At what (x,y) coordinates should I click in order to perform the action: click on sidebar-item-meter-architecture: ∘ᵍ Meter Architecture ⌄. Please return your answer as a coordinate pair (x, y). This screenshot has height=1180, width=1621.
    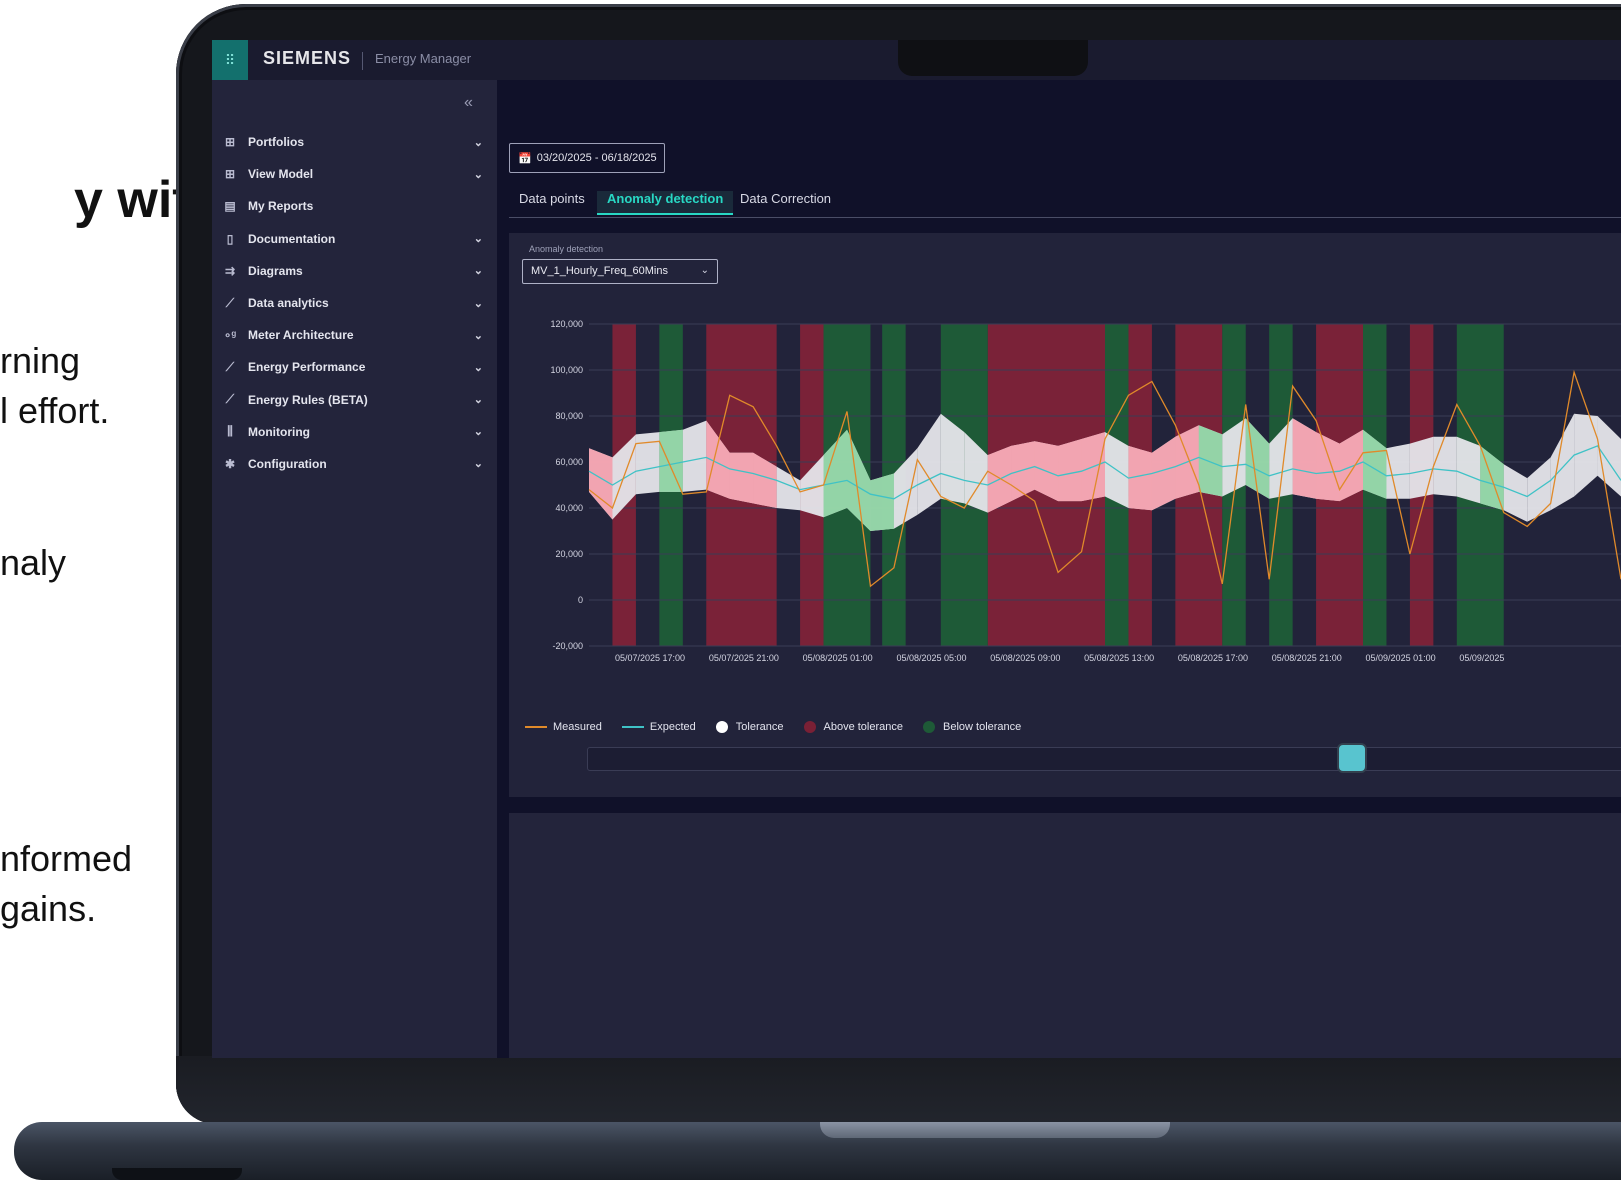
    Looking at the image, I should click on (354, 335).